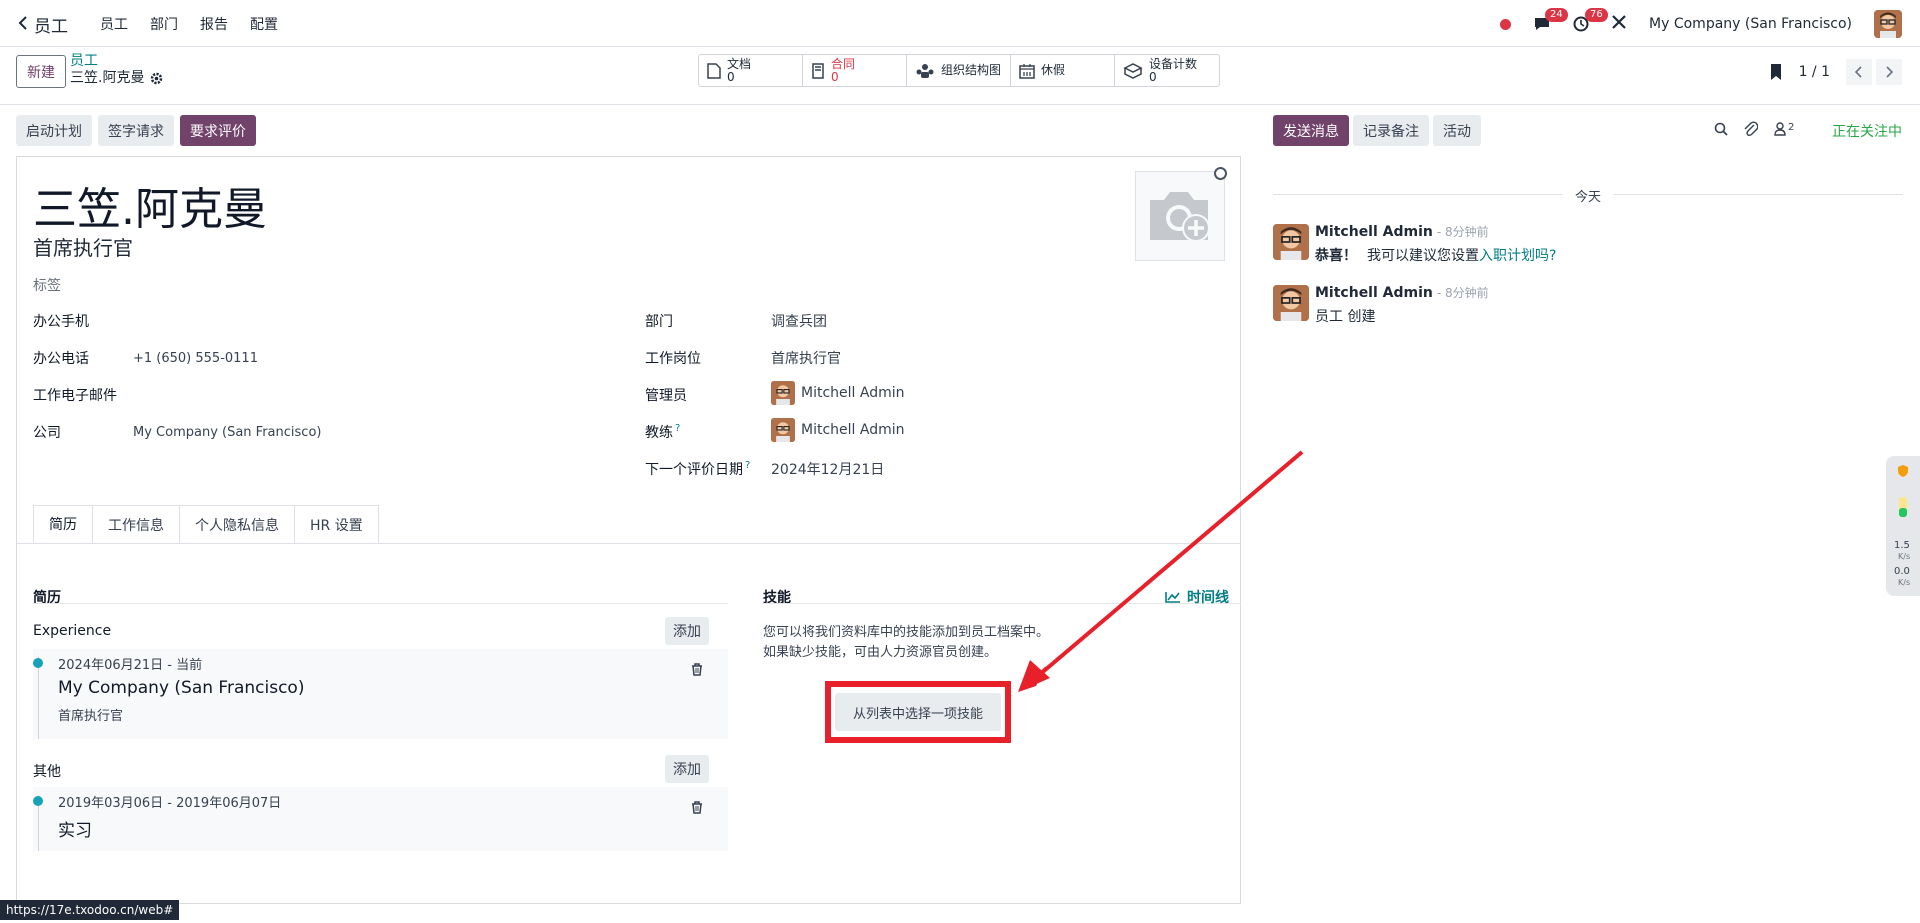 The width and height of the screenshot is (1920, 923). What do you see at coordinates (47, 598) in the screenshot?
I see `resume-title: 简历` at bounding box center [47, 598].